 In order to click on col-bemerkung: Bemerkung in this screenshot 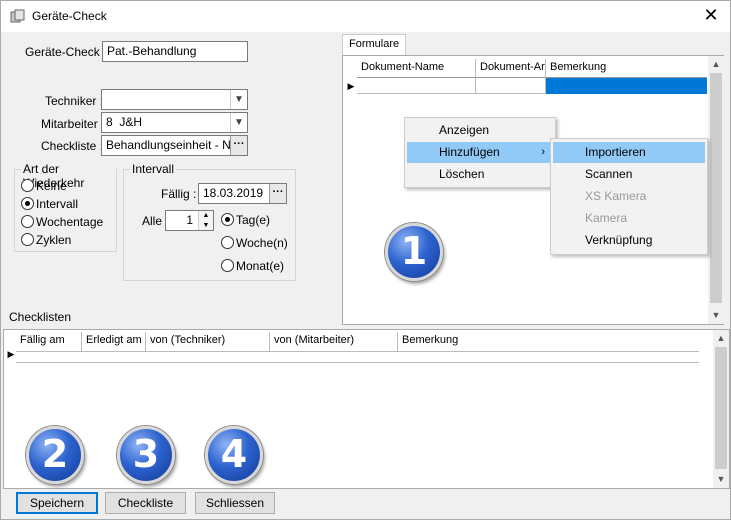, I will do `click(626, 69)`.